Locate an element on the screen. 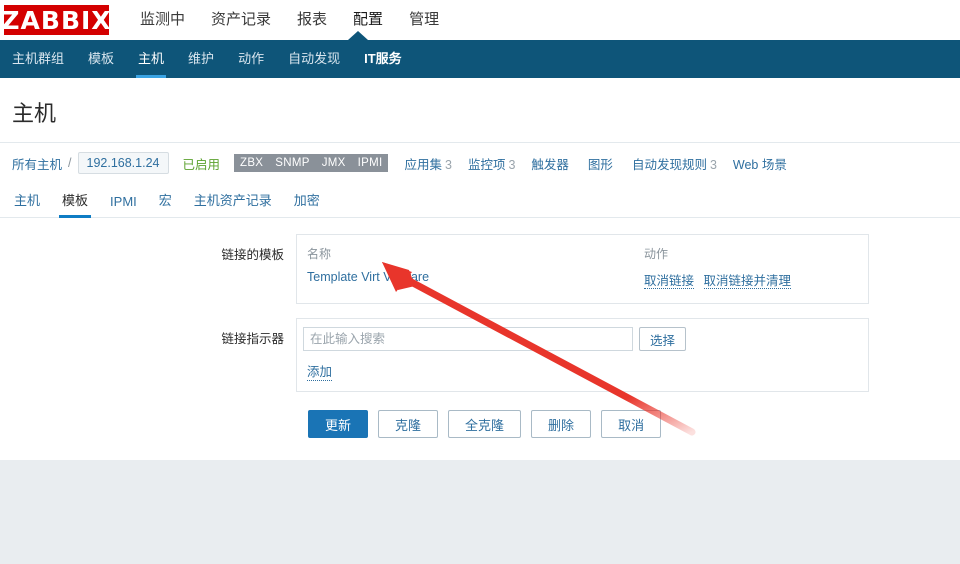  breadcrumb-link-web-scenarios: Web 场景 is located at coordinates (761, 163).